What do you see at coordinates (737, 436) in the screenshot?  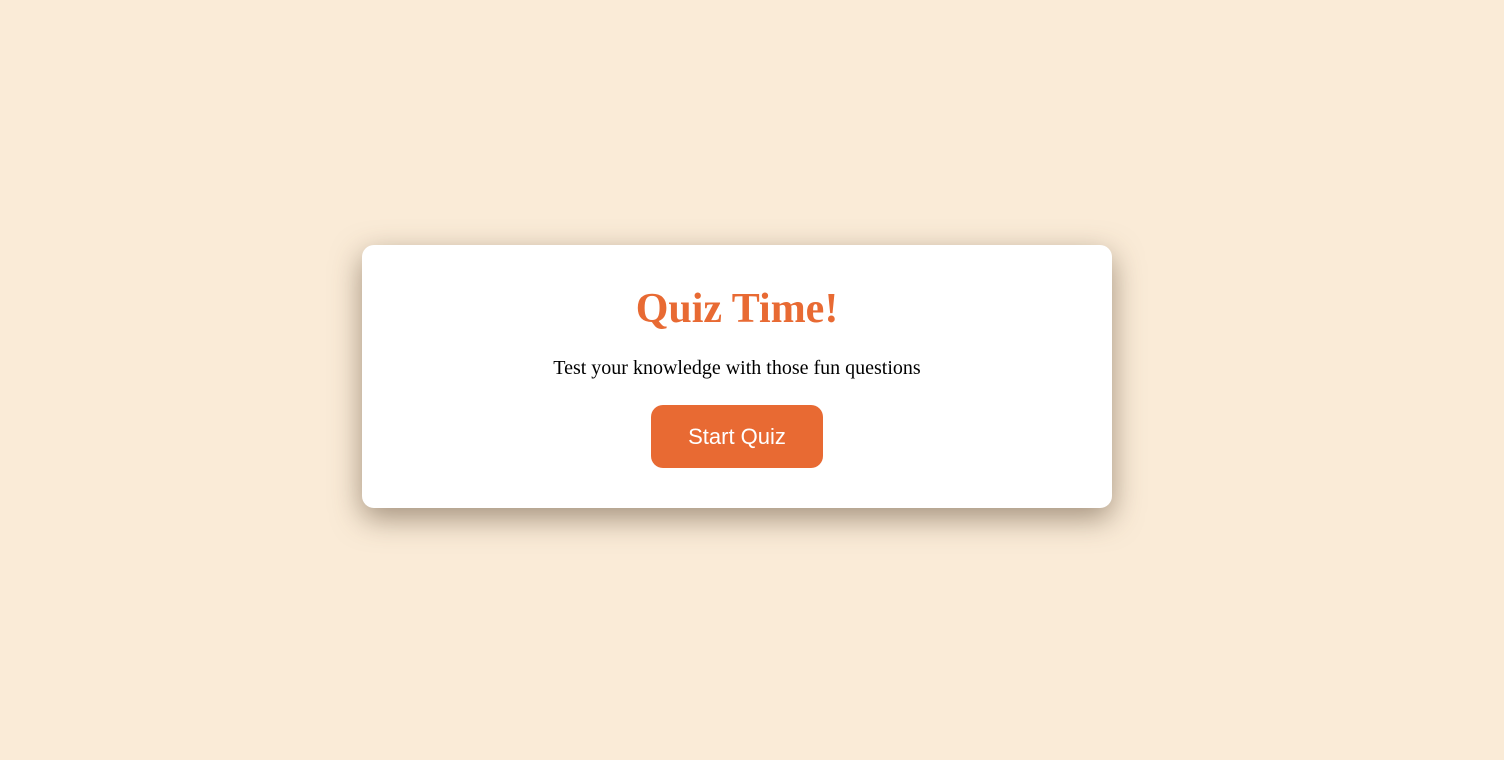 I see `start-quiz-button: Start Quiz` at bounding box center [737, 436].